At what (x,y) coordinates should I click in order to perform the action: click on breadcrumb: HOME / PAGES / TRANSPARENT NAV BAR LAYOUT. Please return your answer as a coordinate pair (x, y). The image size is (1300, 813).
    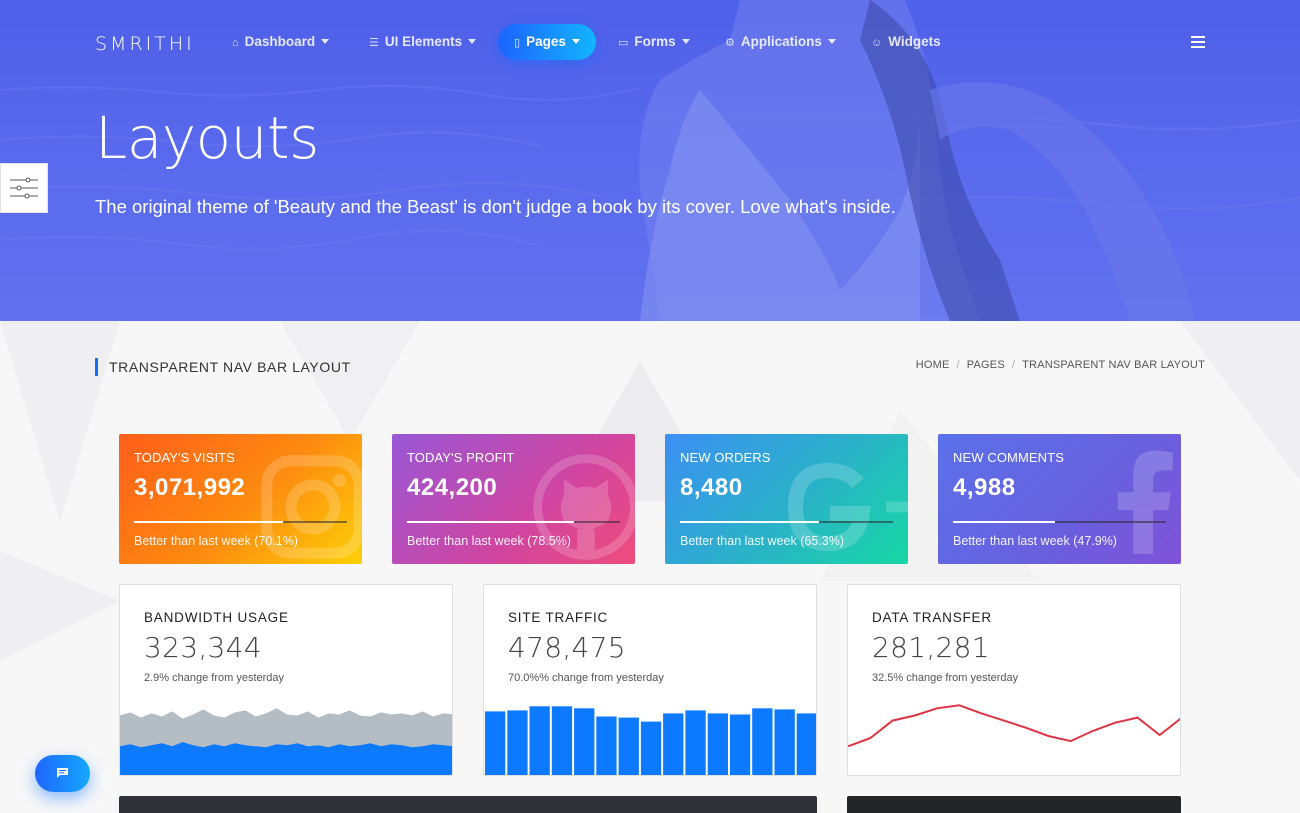
    Looking at the image, I should click on (1060, 365).